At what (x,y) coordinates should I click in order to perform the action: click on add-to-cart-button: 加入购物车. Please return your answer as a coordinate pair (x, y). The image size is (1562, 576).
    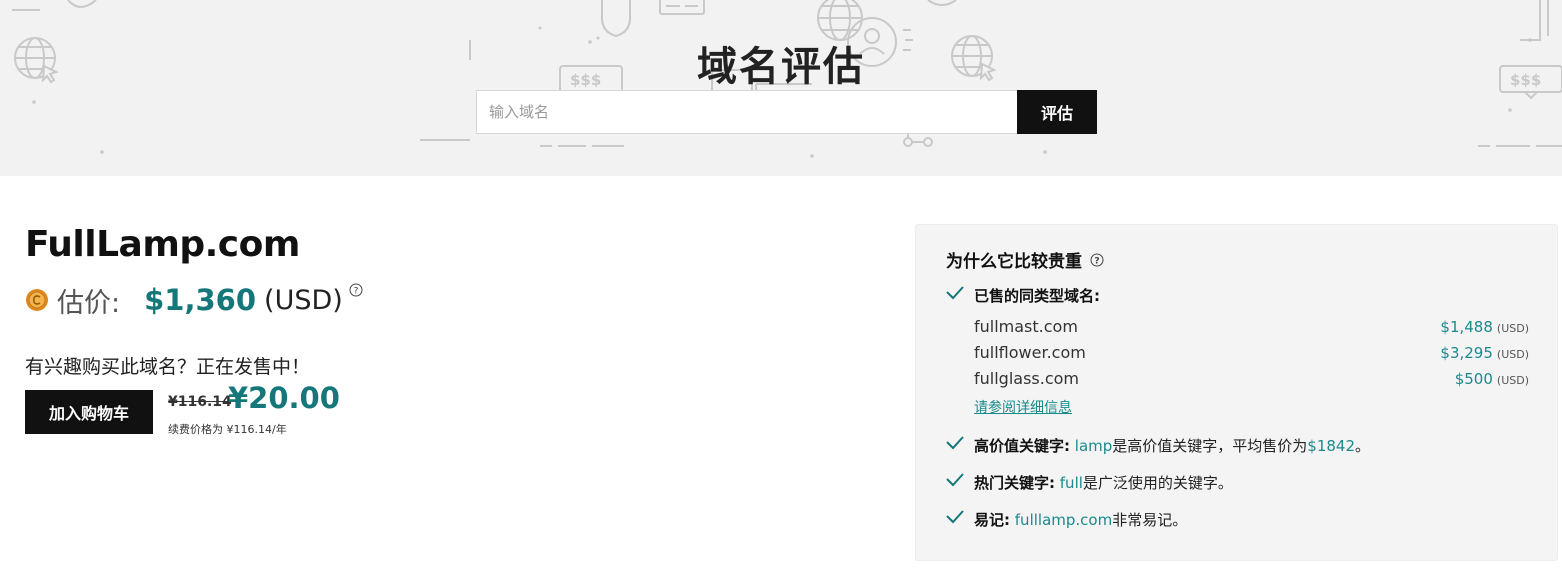
    Looking at the image, I should click on (89, 412).